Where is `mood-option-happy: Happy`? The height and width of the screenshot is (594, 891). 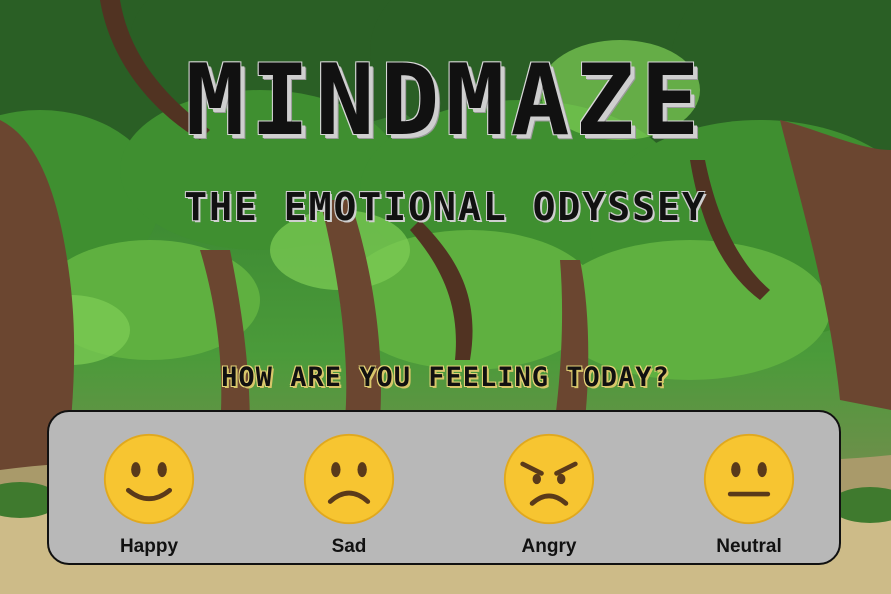
mood-option-happy: Happy is located at coordinates (149, 495).